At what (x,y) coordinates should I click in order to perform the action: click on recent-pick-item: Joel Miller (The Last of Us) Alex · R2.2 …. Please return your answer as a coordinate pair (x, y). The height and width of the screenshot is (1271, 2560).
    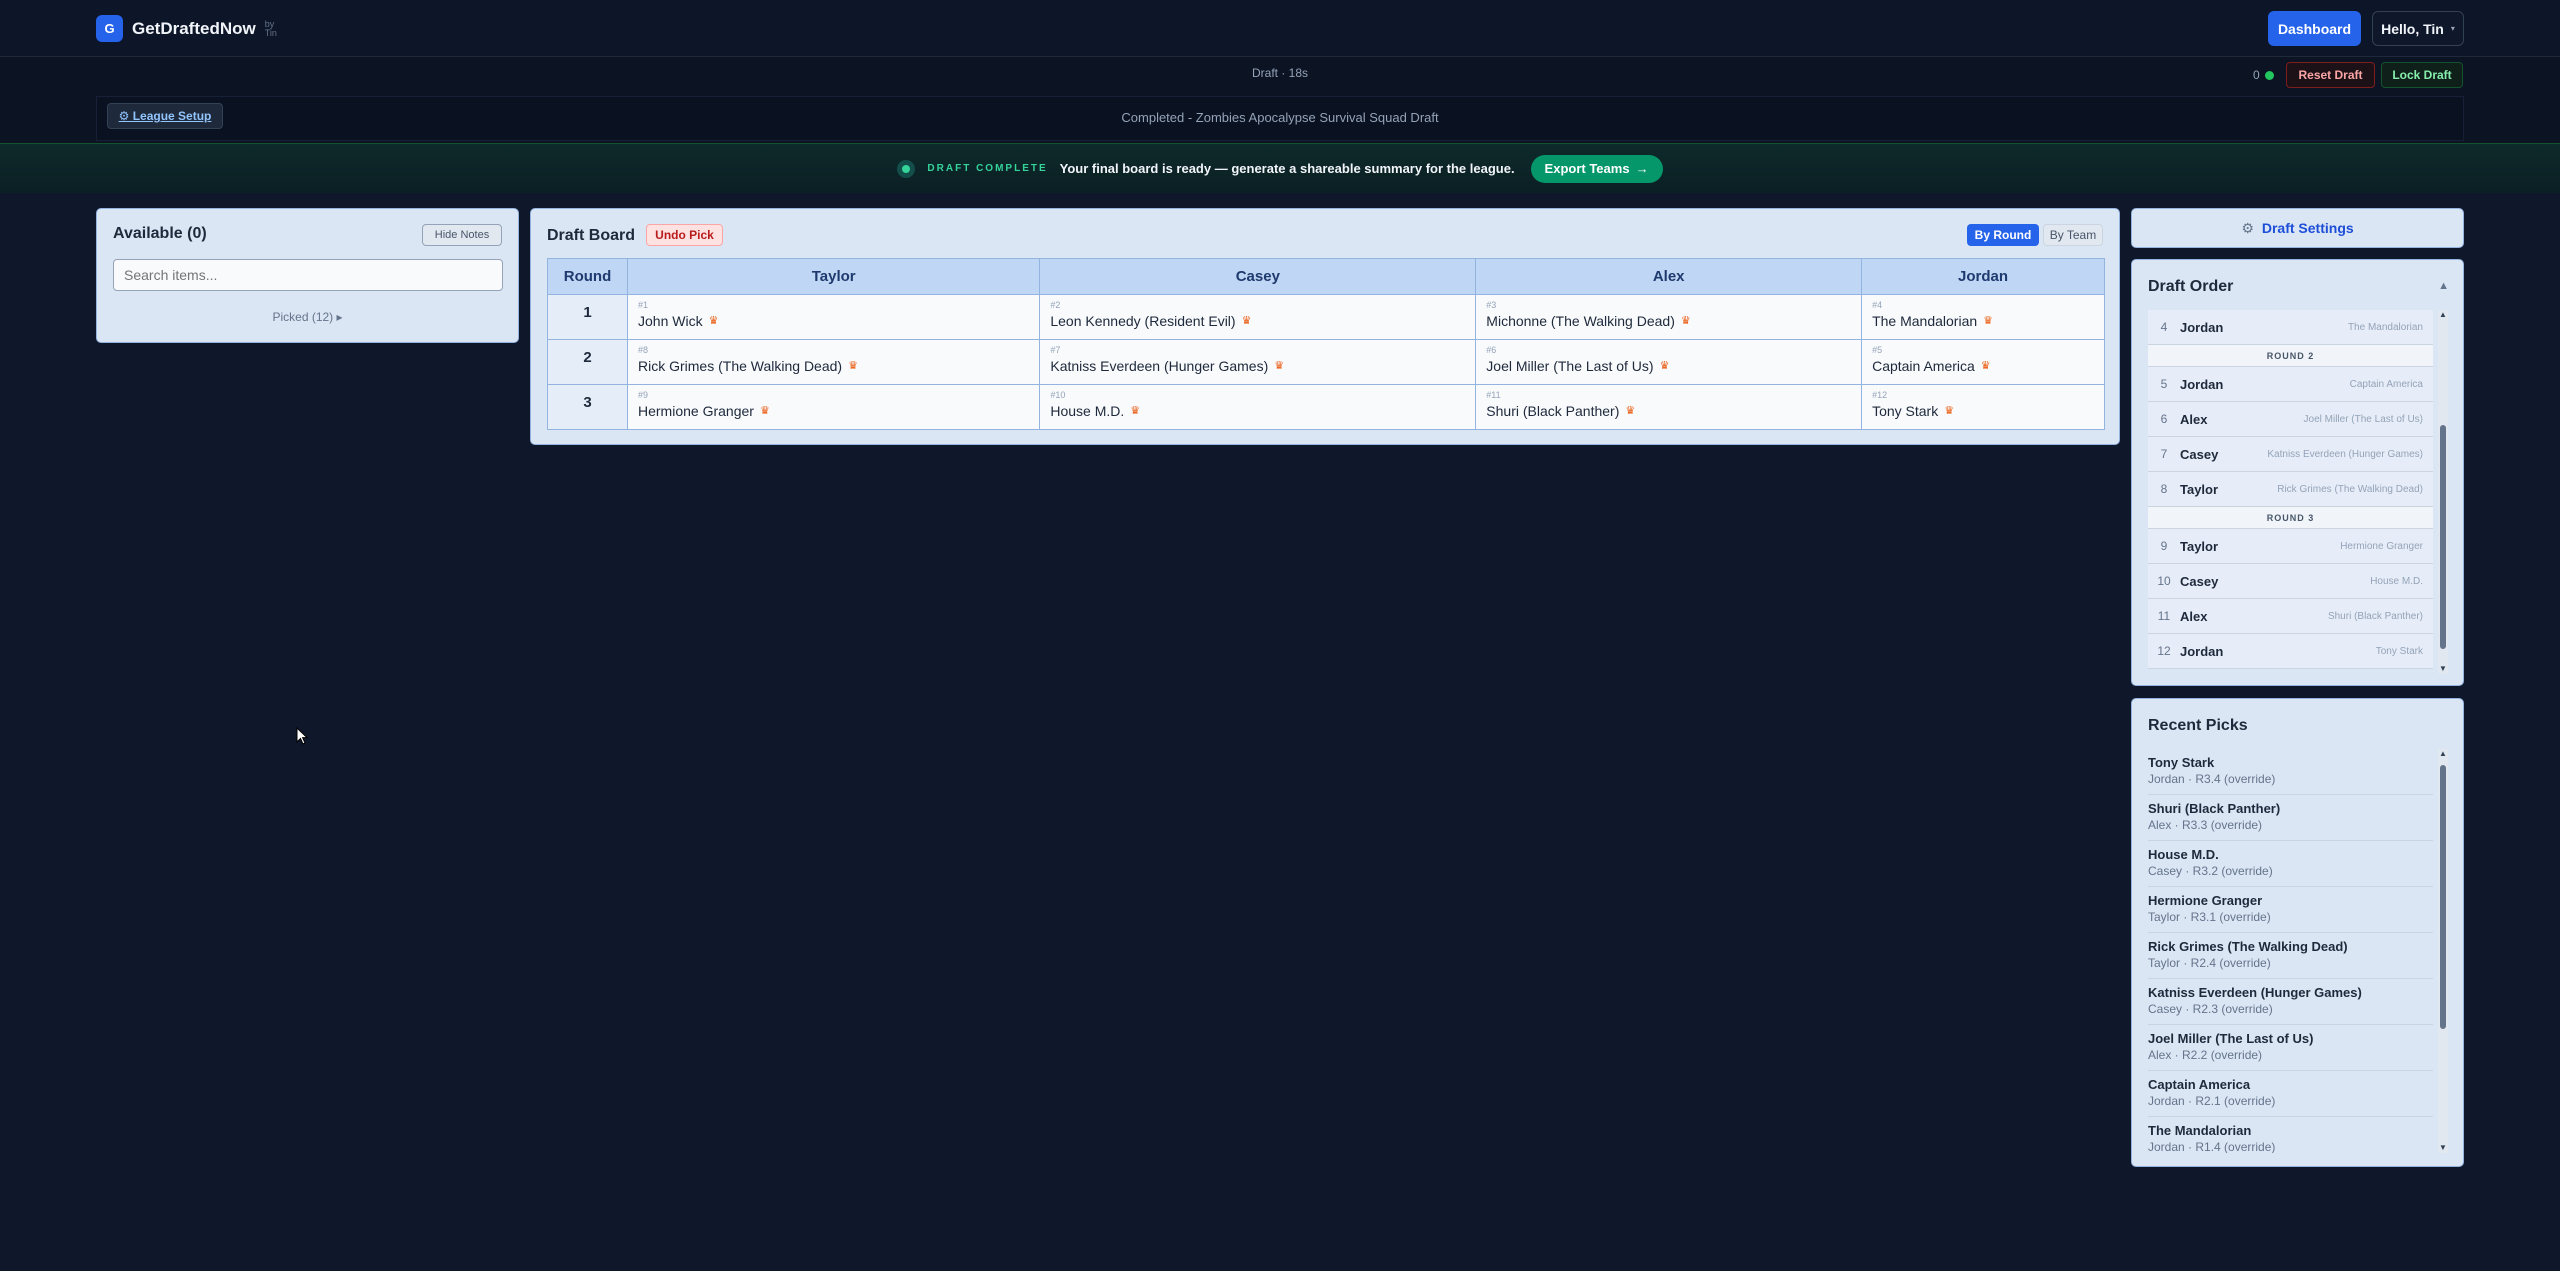
    Looking at the image, I should click on (2290, 1048).